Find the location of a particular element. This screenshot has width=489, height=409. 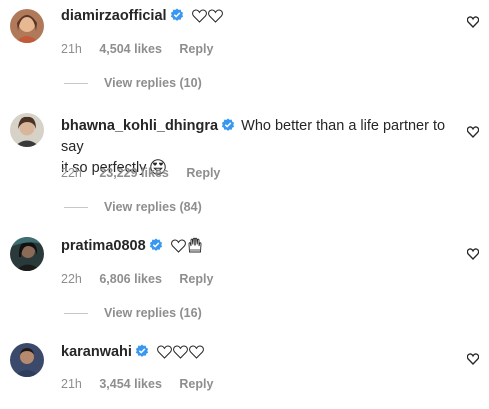

view-replies-button: View replies (84) is located at coordinates (133, 207).